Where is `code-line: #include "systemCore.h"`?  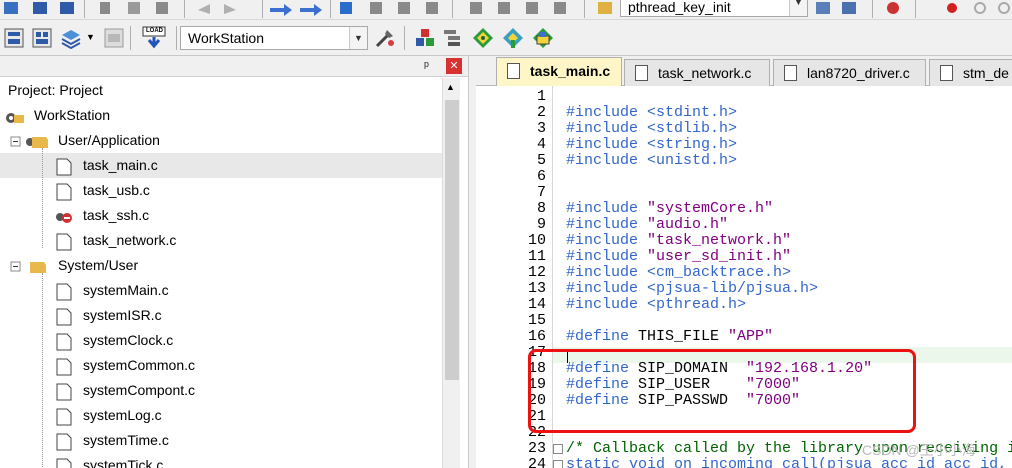 code-line: #include "systemCore.h" is located at coordinates (670, 208).